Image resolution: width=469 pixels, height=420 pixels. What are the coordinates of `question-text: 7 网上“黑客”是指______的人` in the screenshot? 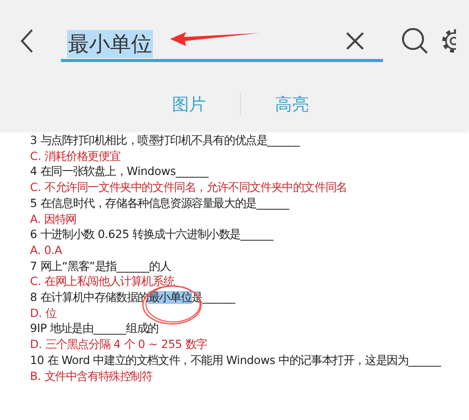 It's located at (100, 266).